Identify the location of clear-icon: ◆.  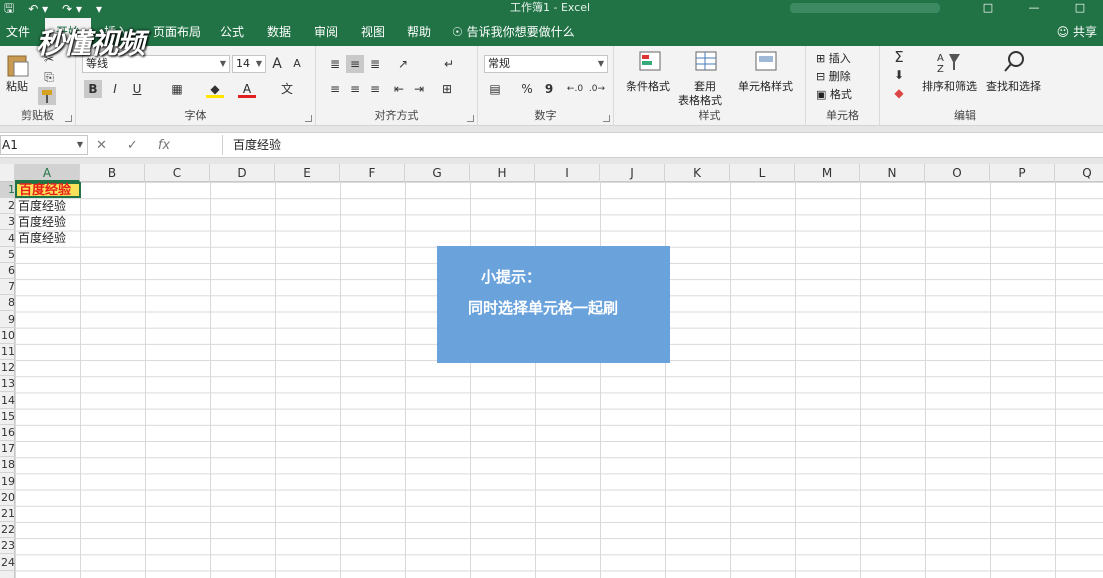
(899, 93).